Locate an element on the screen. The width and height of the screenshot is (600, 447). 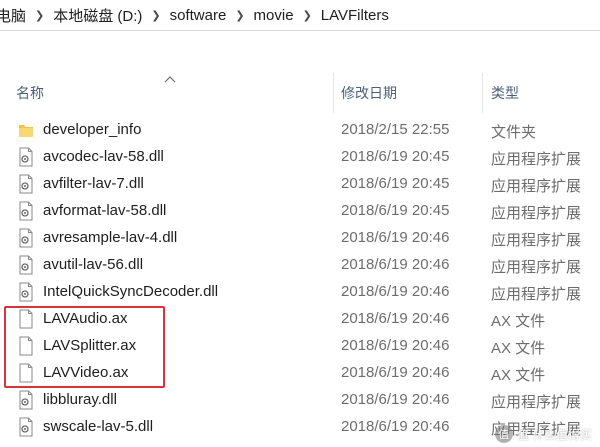
watermark-badge-icon: 值 is located at coordinates (503, 434).